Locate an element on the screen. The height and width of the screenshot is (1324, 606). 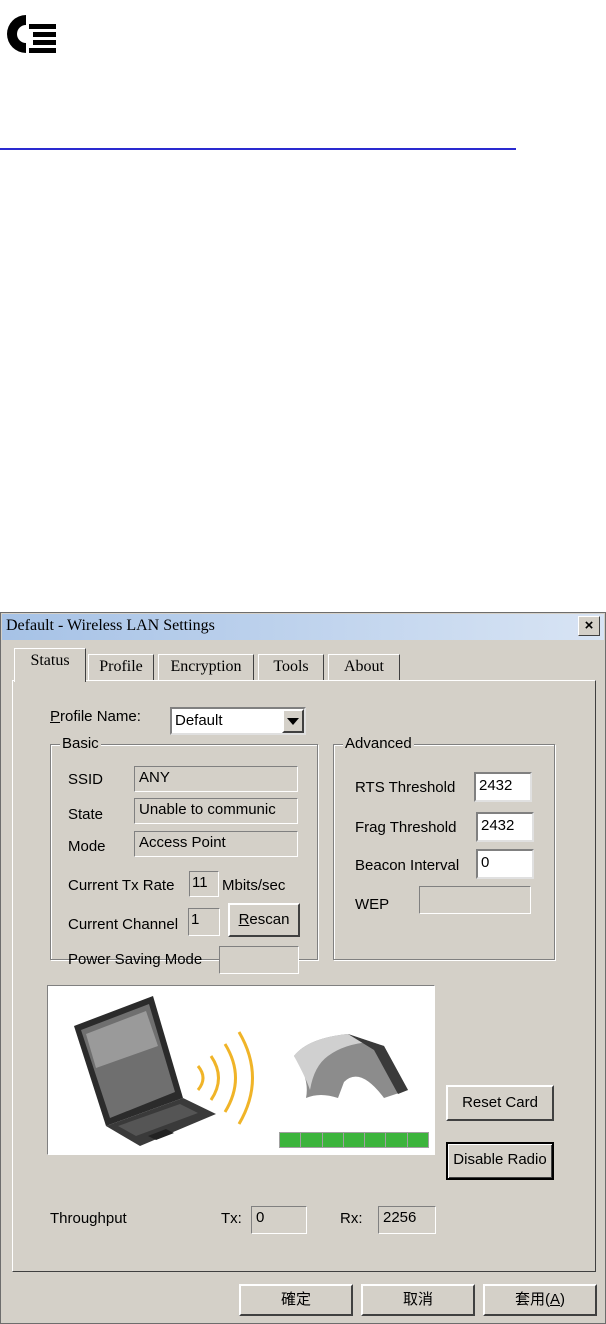
apply-button: 套用(A) is located at coordinates (540, 1300).